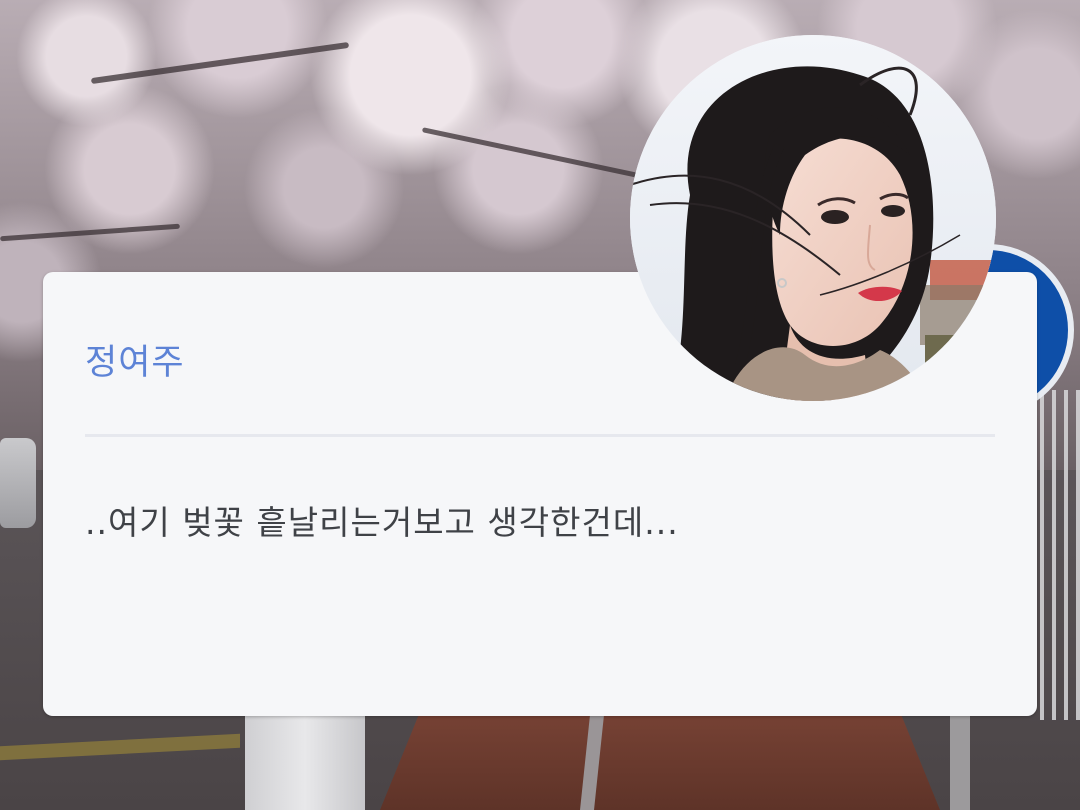  I want to click on sender-name: 정여주, so click(135, 363).